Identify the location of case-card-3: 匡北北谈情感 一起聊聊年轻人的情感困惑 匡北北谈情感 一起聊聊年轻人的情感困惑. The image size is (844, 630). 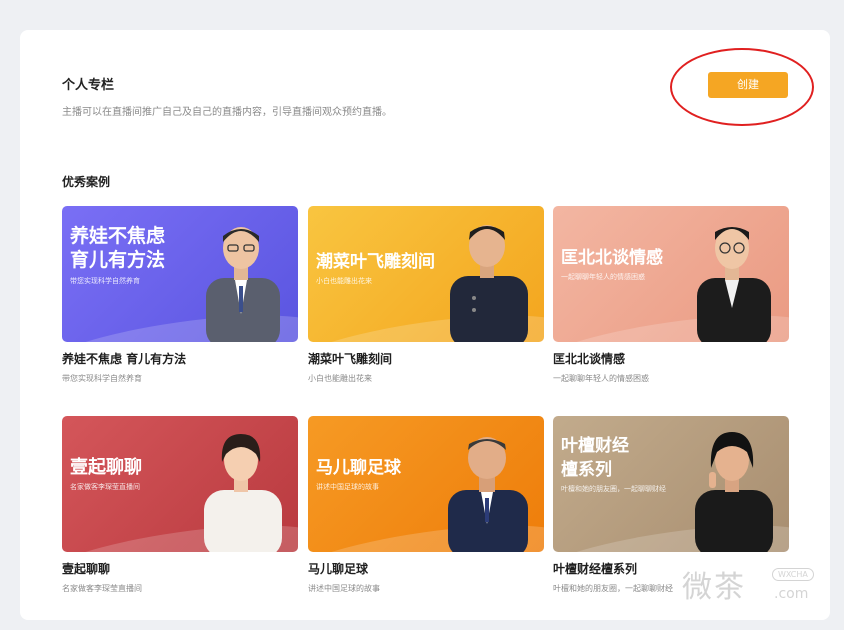
(671, 295).